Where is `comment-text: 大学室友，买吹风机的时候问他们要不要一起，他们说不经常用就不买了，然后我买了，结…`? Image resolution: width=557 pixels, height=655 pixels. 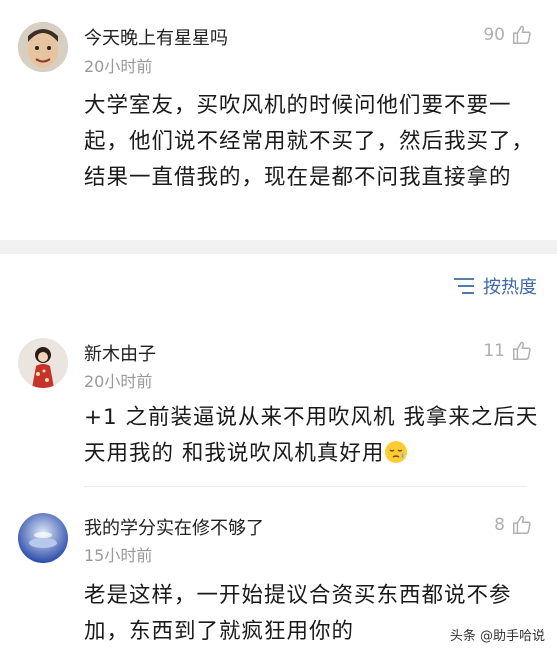 comment-text: 大学室友，买吹风机的时候问他们要不要一起，他们说不经常用就不买了，然后我买了，结… is located at coordinates (309, 141).